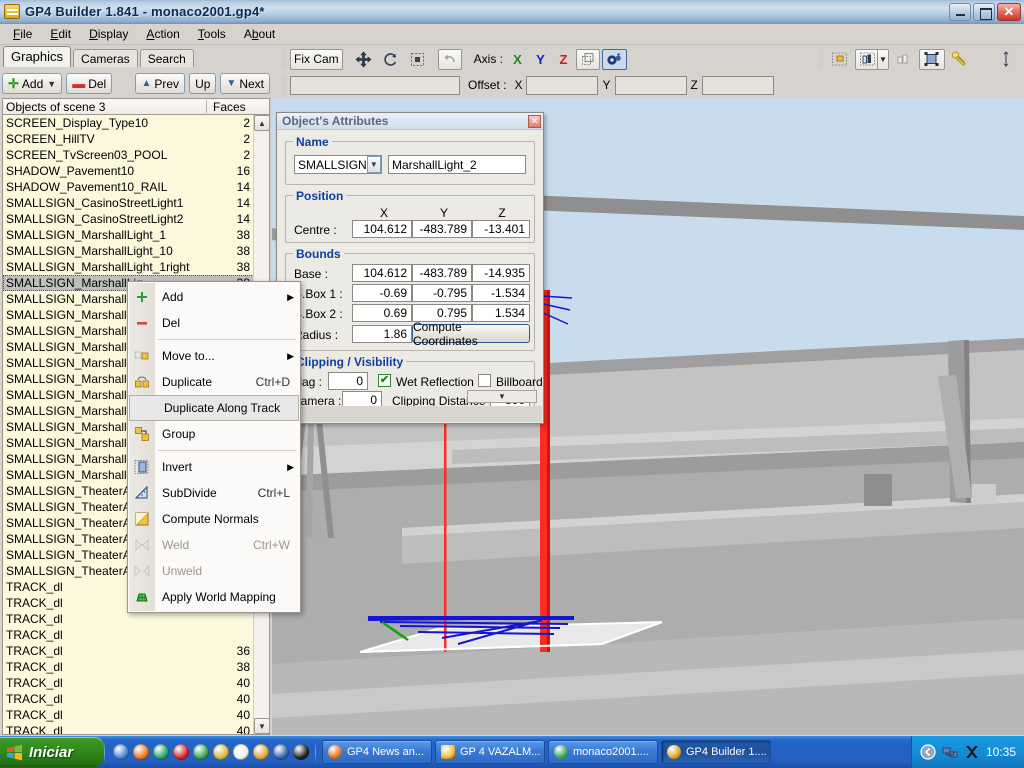 The height and width of the screenshot is (768, 1024). What do you see at coordinates (960, 59) in the screenshot?
I see `texture-brush-icon` at bounding box center [960, 59].